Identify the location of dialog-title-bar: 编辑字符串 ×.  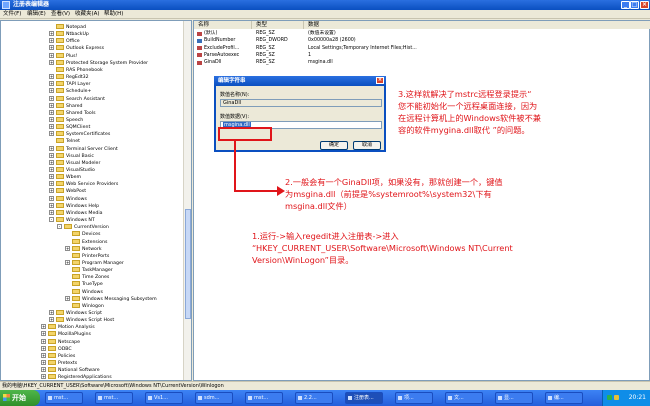
(300, 81).